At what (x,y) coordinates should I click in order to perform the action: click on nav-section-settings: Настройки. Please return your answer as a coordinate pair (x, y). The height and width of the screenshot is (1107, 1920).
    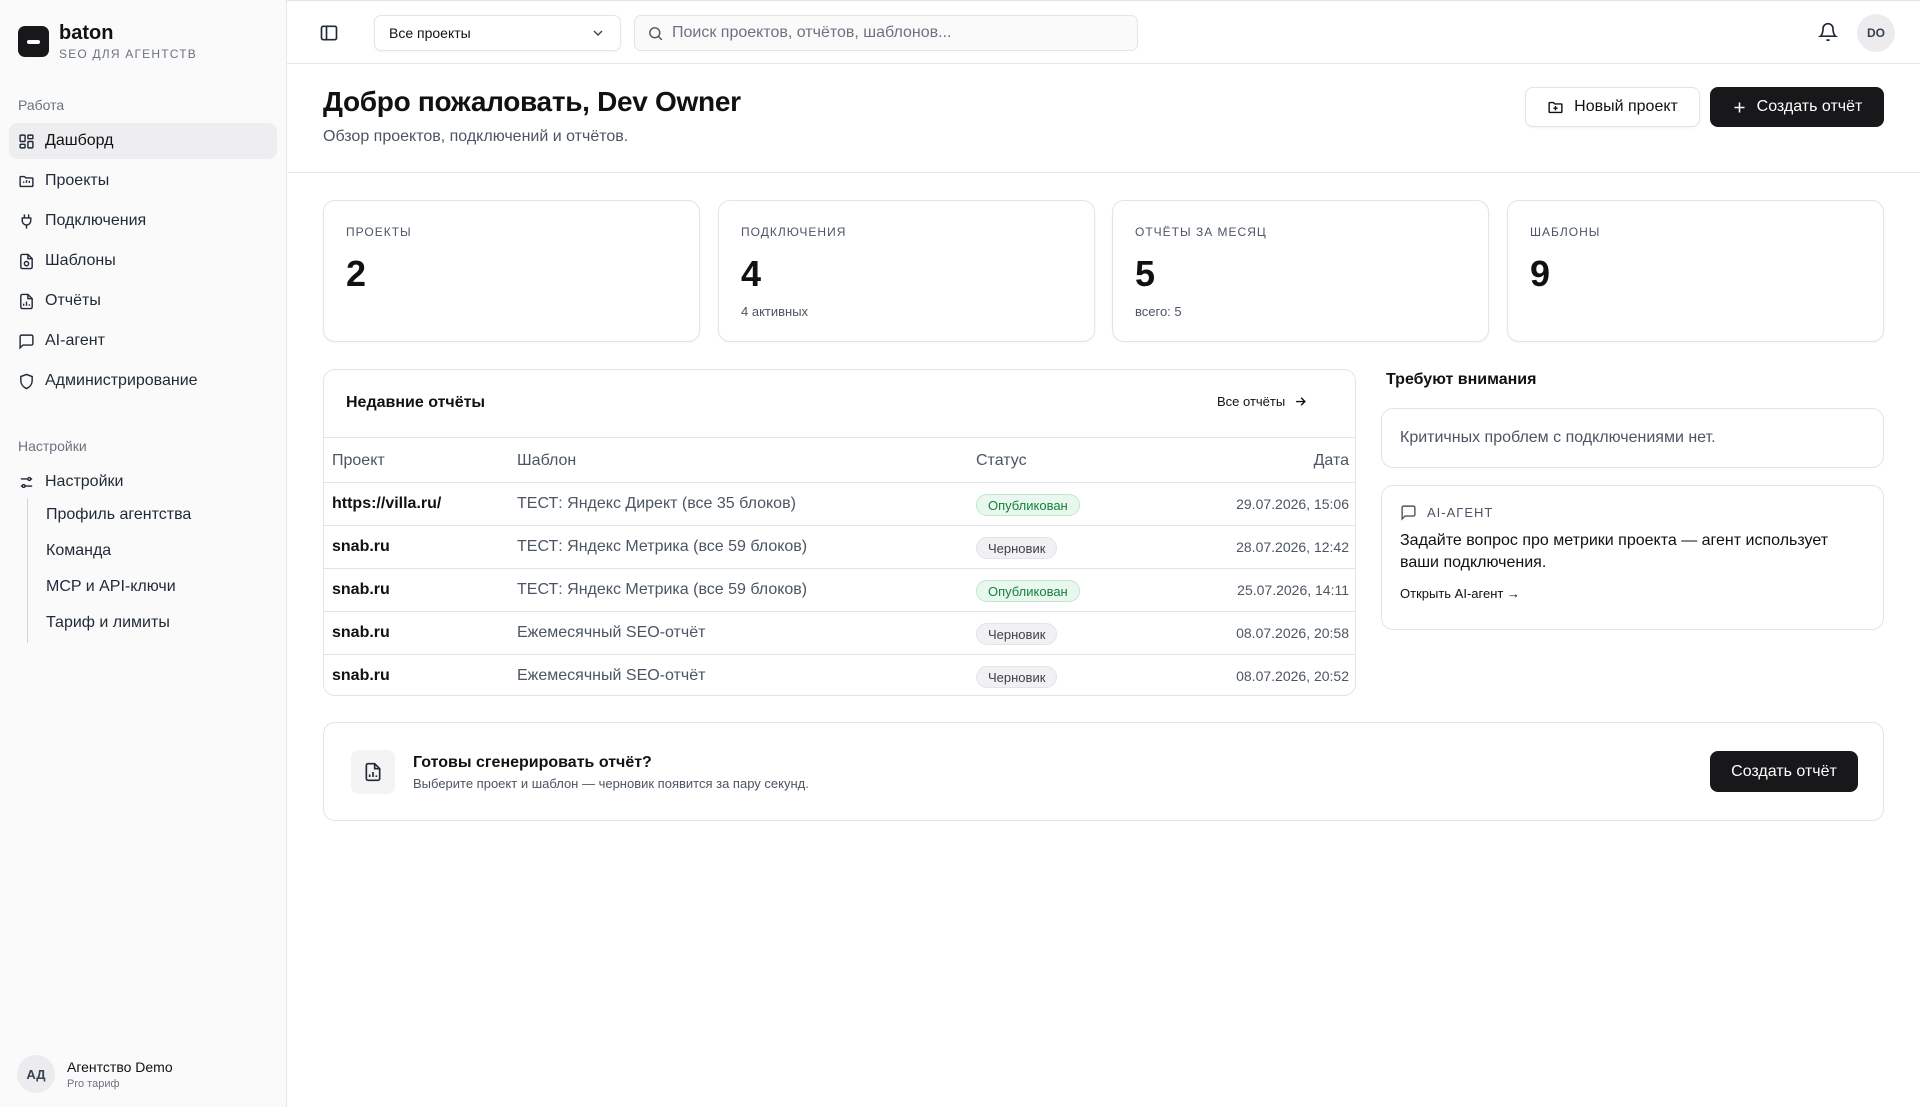
    Looking at the image, I should click on (52, 446).